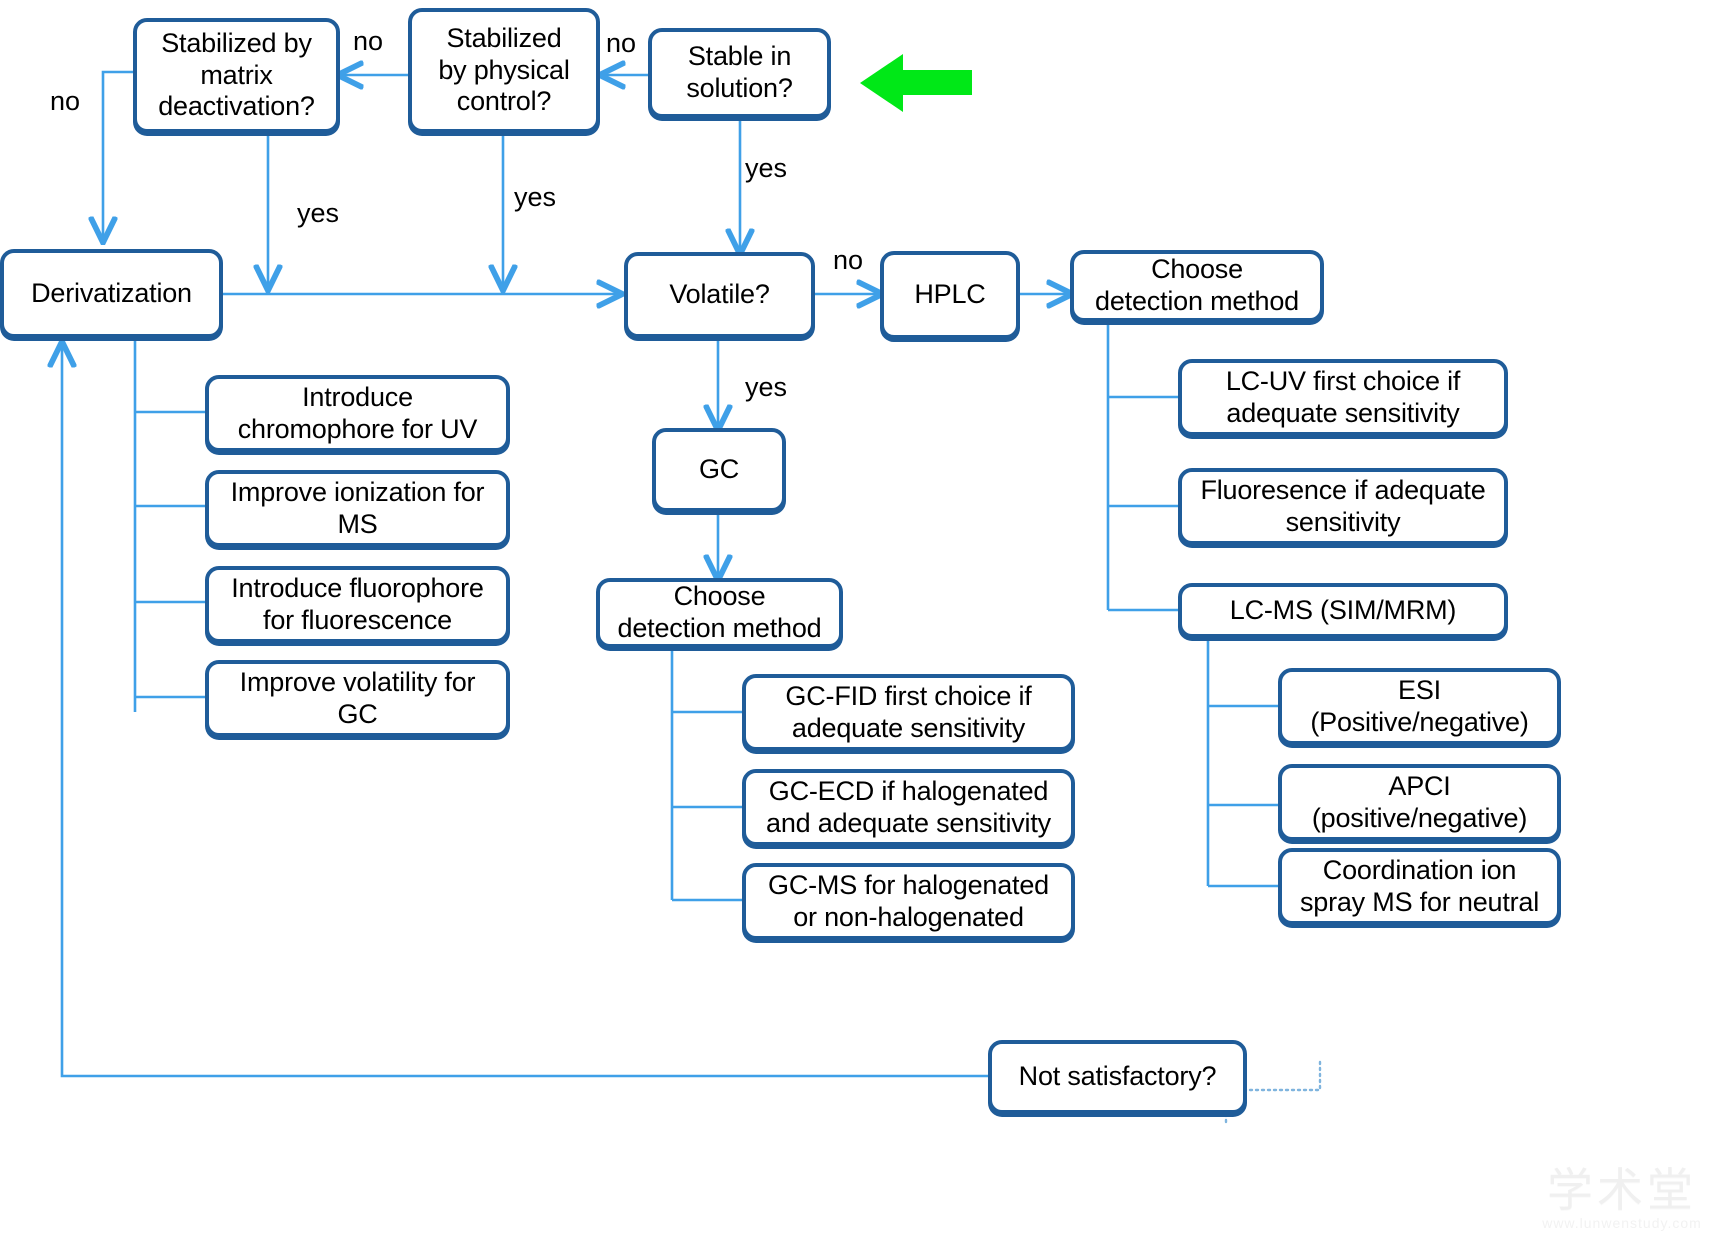 The height and width of the screenshot is (1235, 1715). I want to click on node-line: Stabilized by, so click(236, 42).